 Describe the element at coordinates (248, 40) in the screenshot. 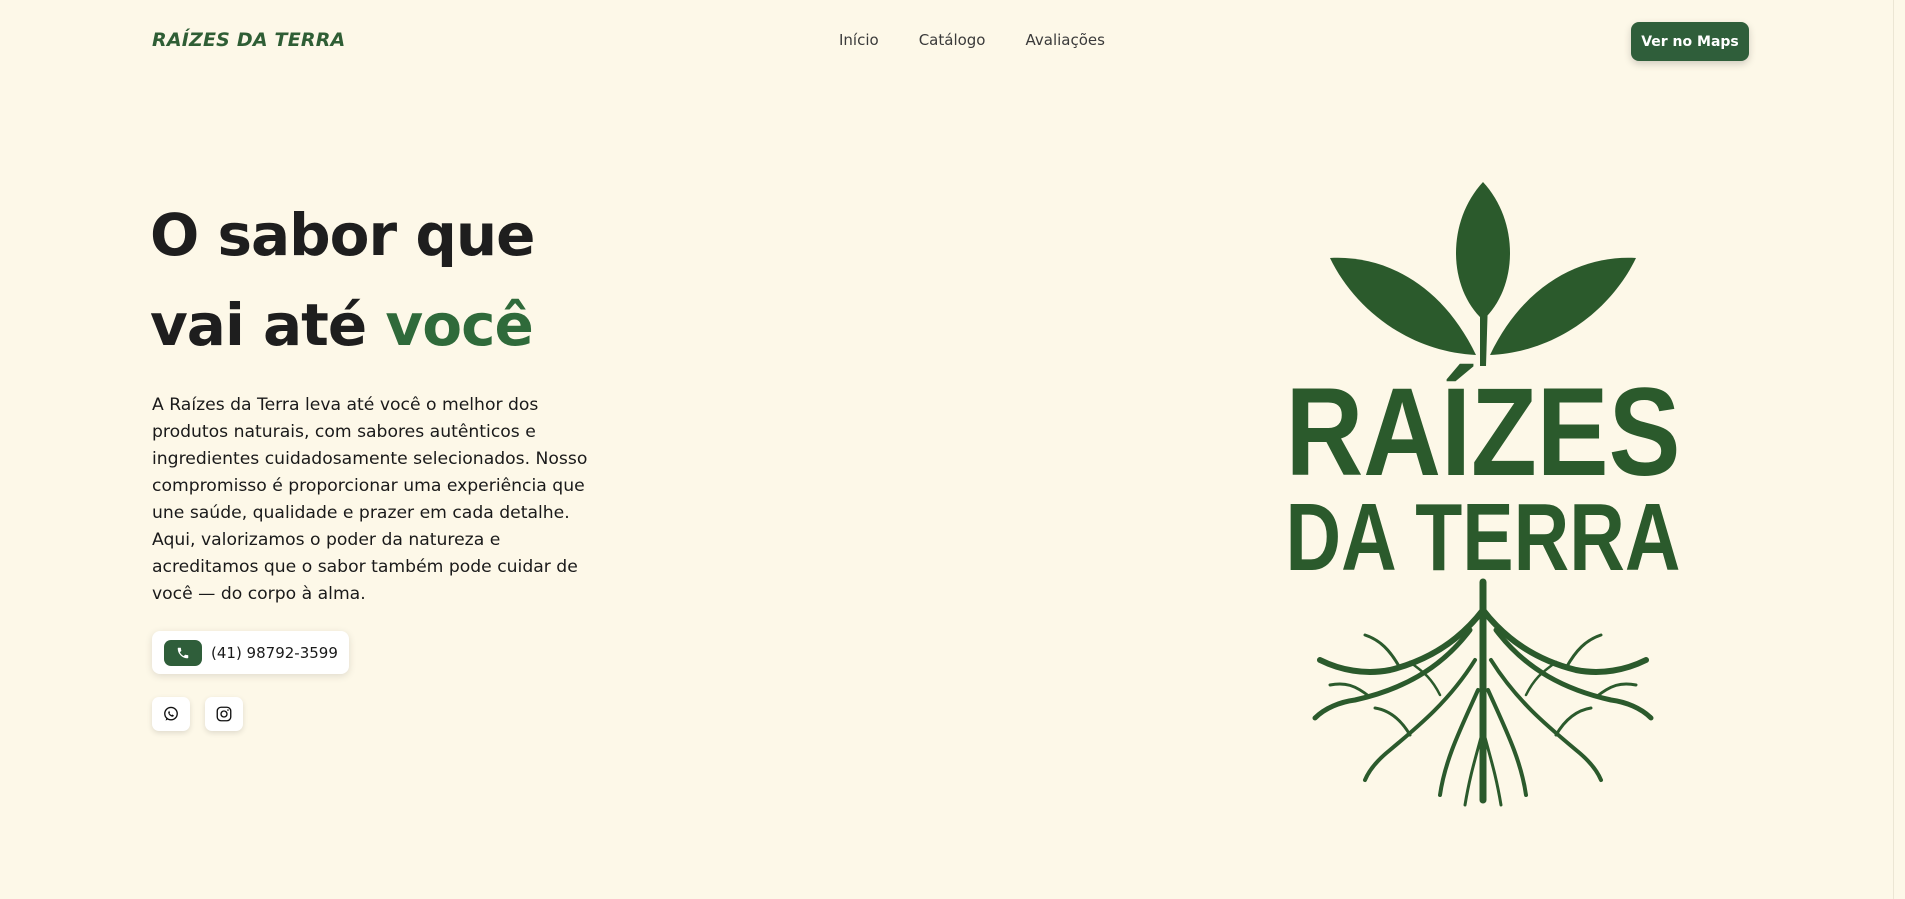

I see `brand-logo-text: RAÍZES DA TERRA` at that location.